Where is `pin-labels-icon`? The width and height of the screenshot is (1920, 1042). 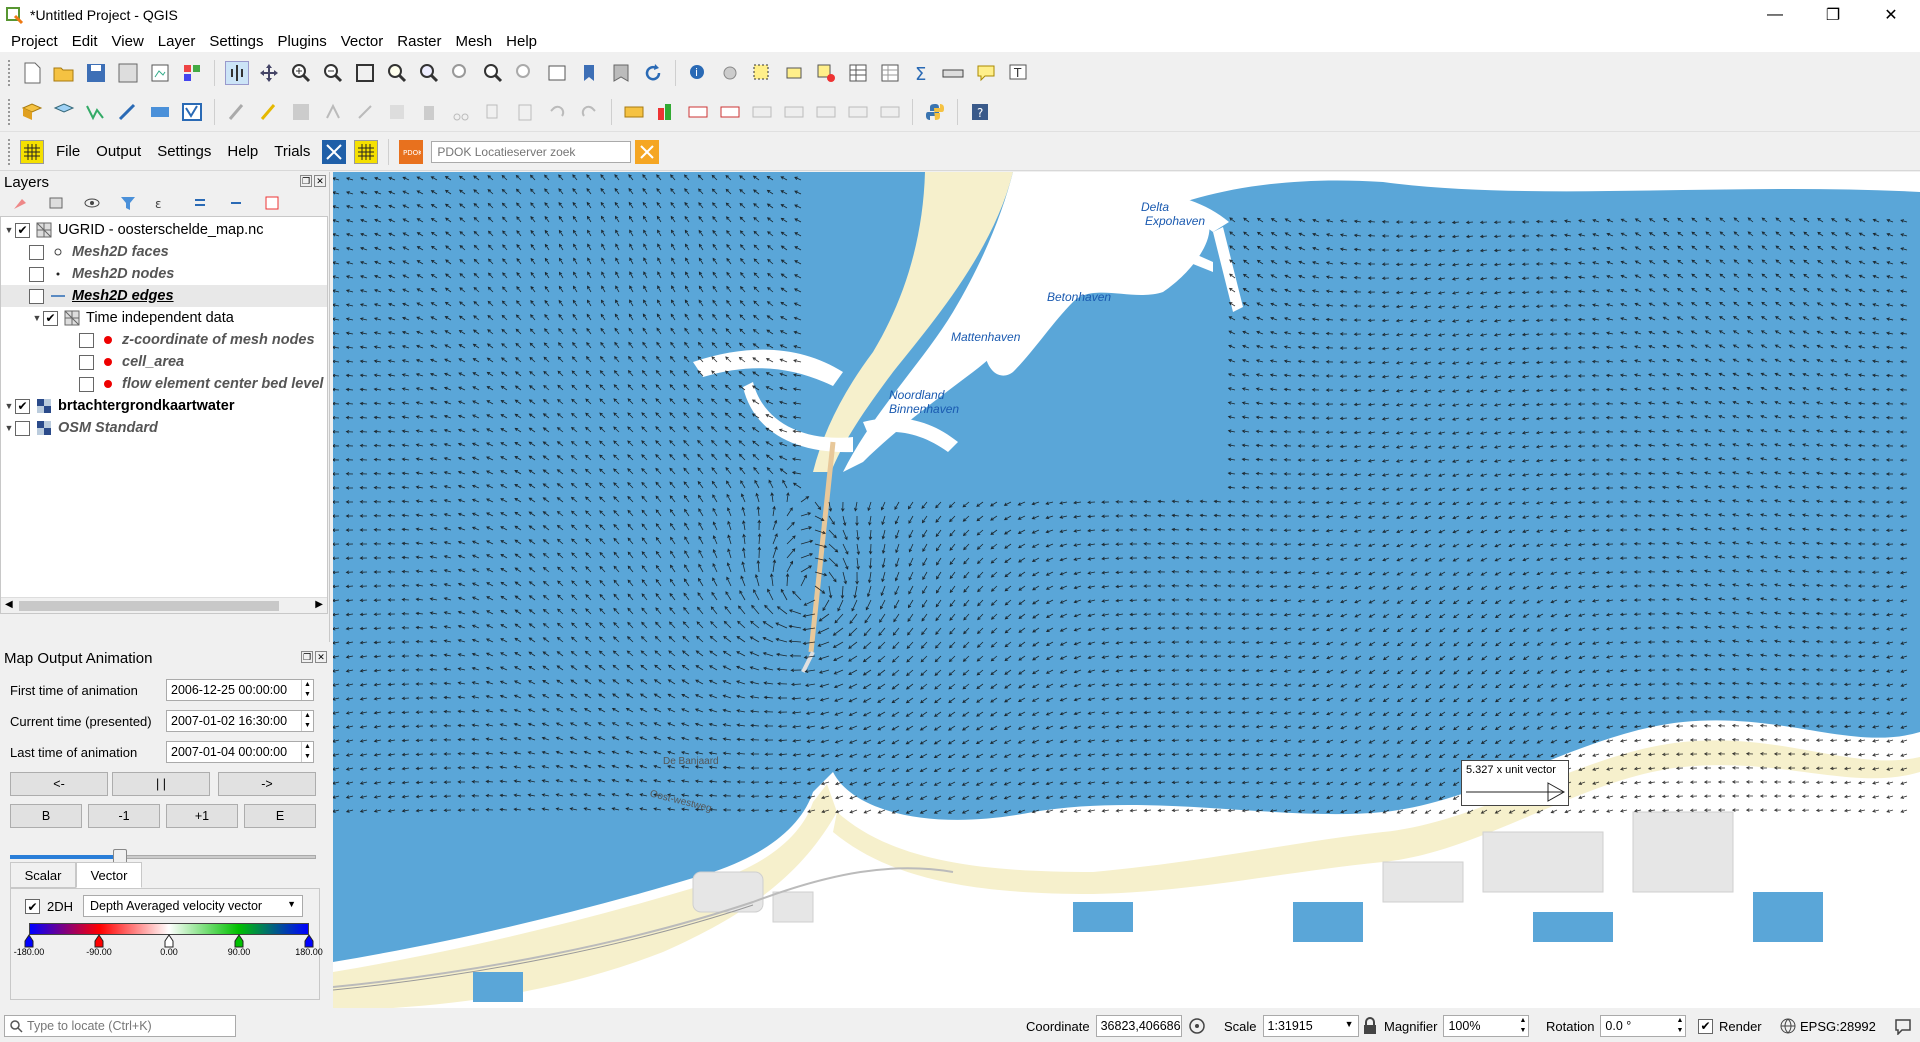 pin-labels-icon is located at coordinates (698, 112).